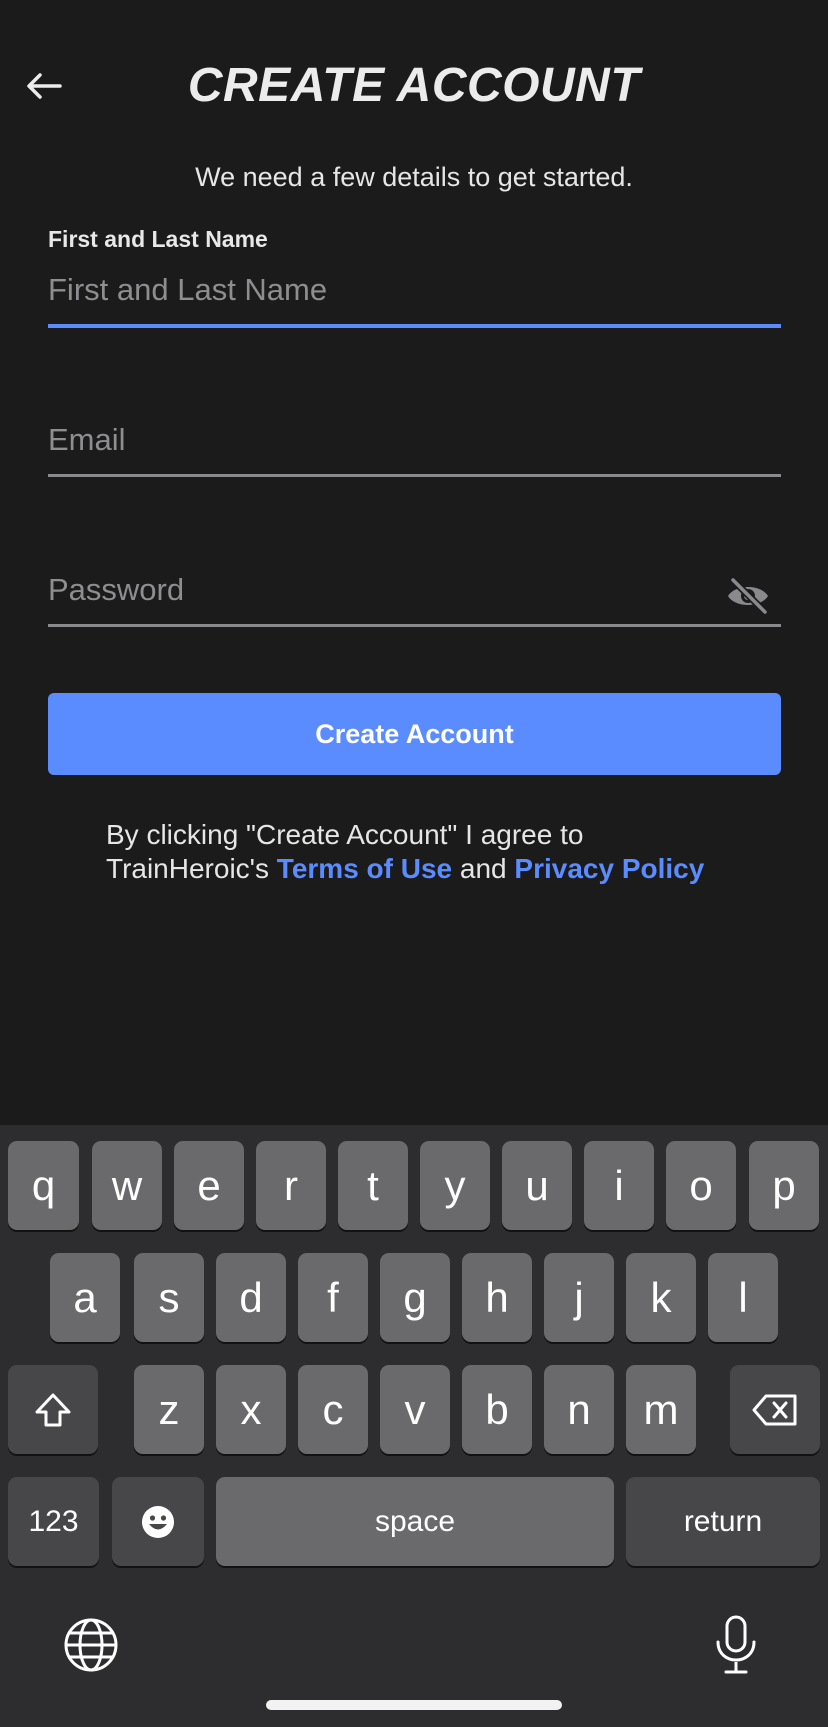 This screenshot has height=1727, width=828. Describe the element at coordinates (43, 1185) in the screenshot. I see `key-q: q` at that location.